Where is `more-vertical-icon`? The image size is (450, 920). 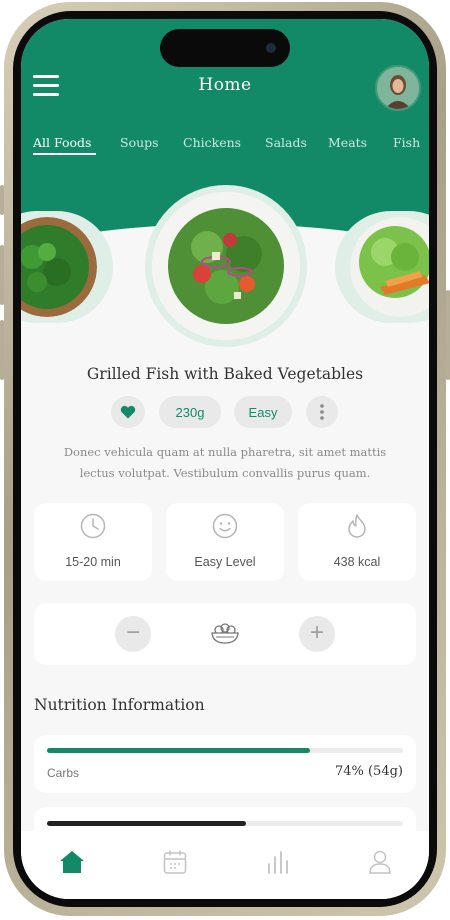
more-vertical-icon is located at coordinates (322, 412).